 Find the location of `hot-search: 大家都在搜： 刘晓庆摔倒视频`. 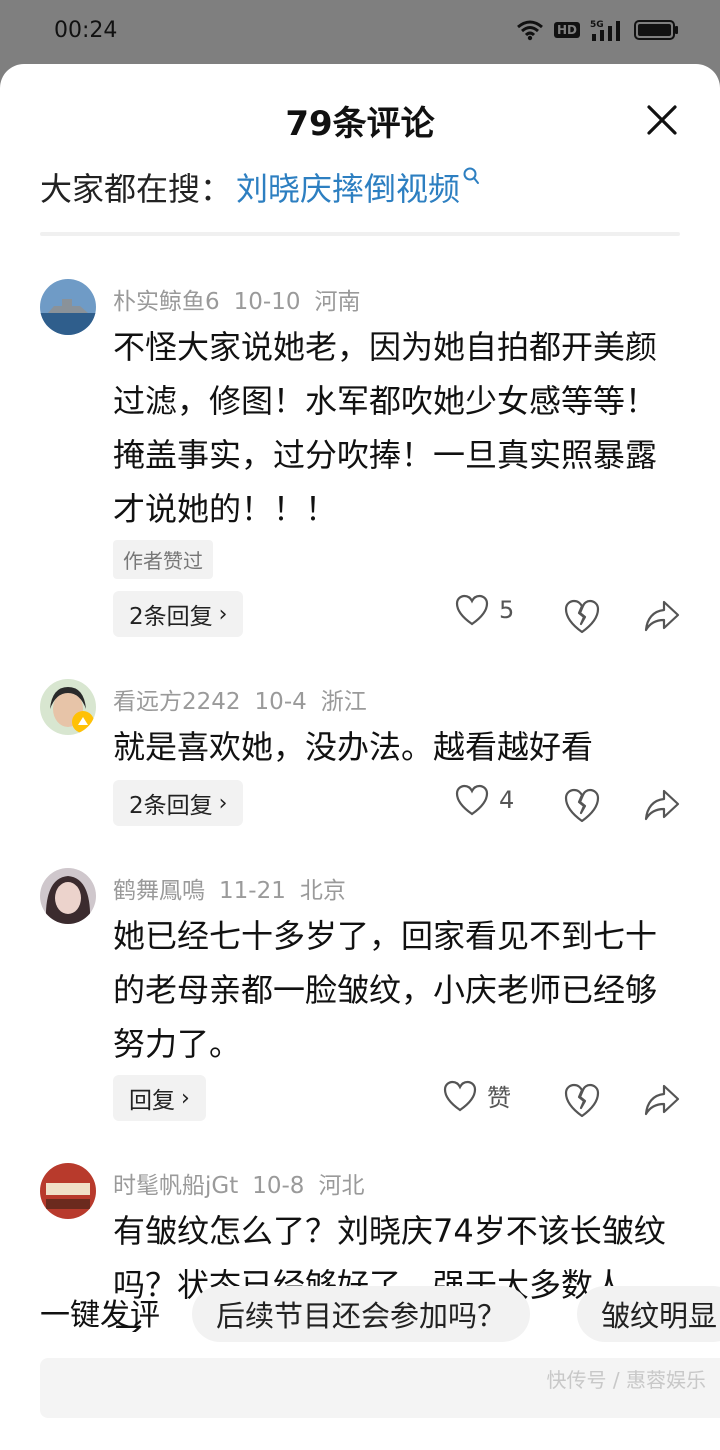

hot-search: 大家都在搜： 刘晓庆摔倒视频 is located at coordinates (260, 187).